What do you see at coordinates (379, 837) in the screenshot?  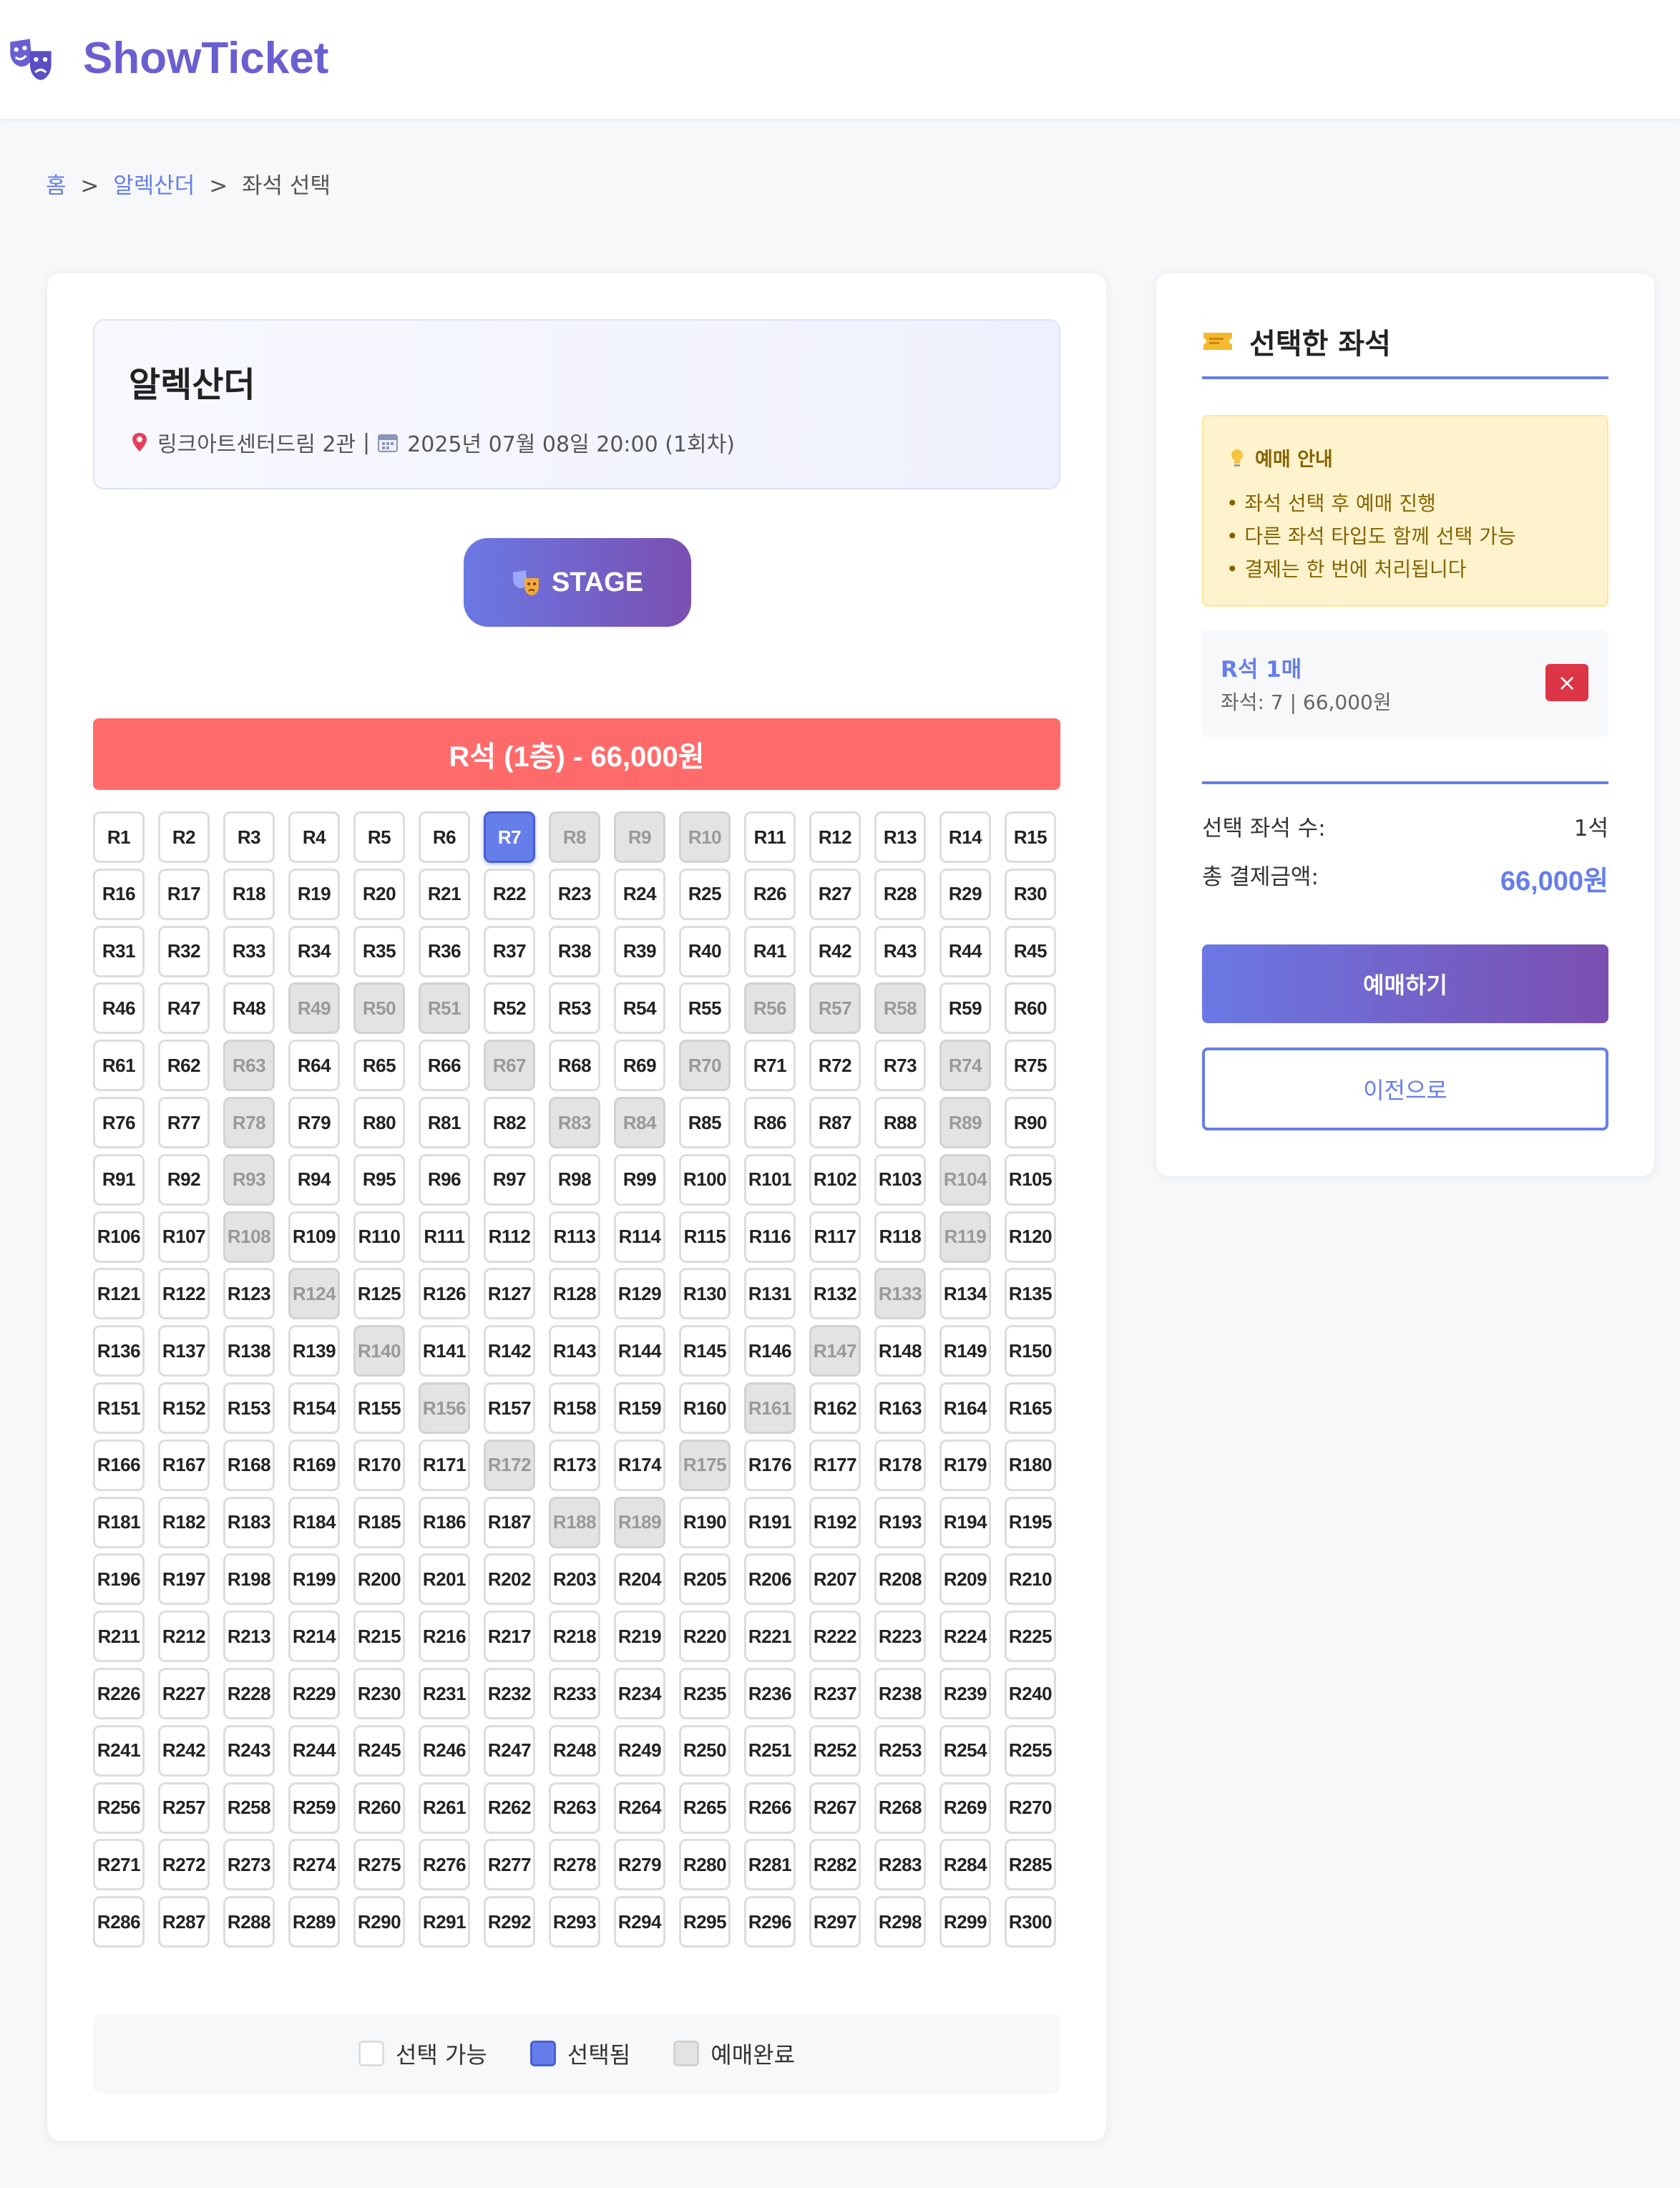 I see `seat-R5: R5` at bounding box center [379, 837].